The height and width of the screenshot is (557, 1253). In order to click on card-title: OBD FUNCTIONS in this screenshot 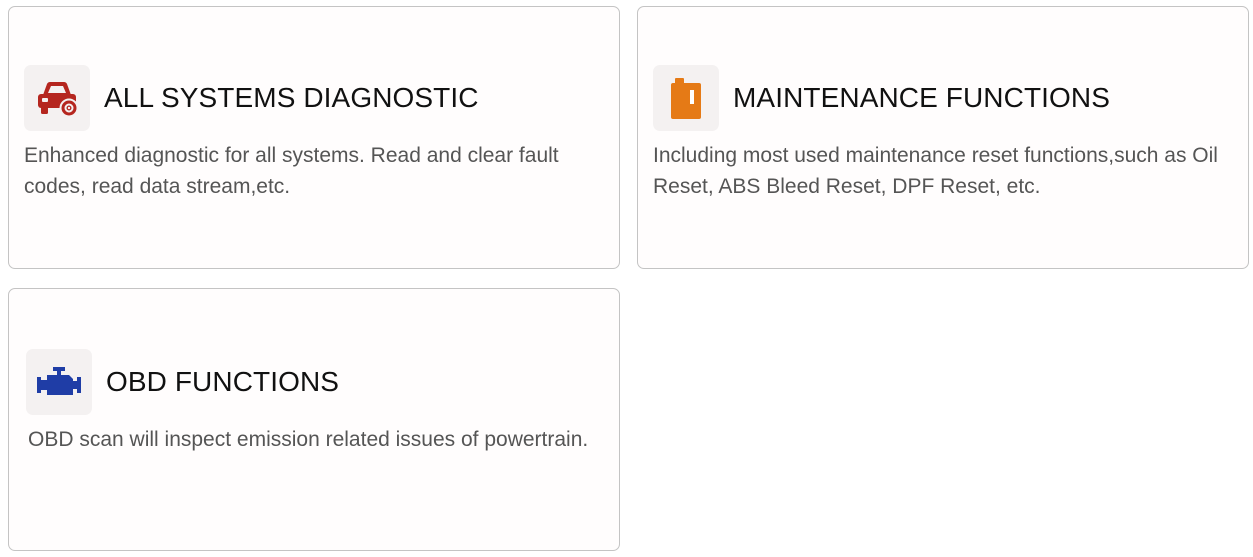, I will do `click(223, 381)`.